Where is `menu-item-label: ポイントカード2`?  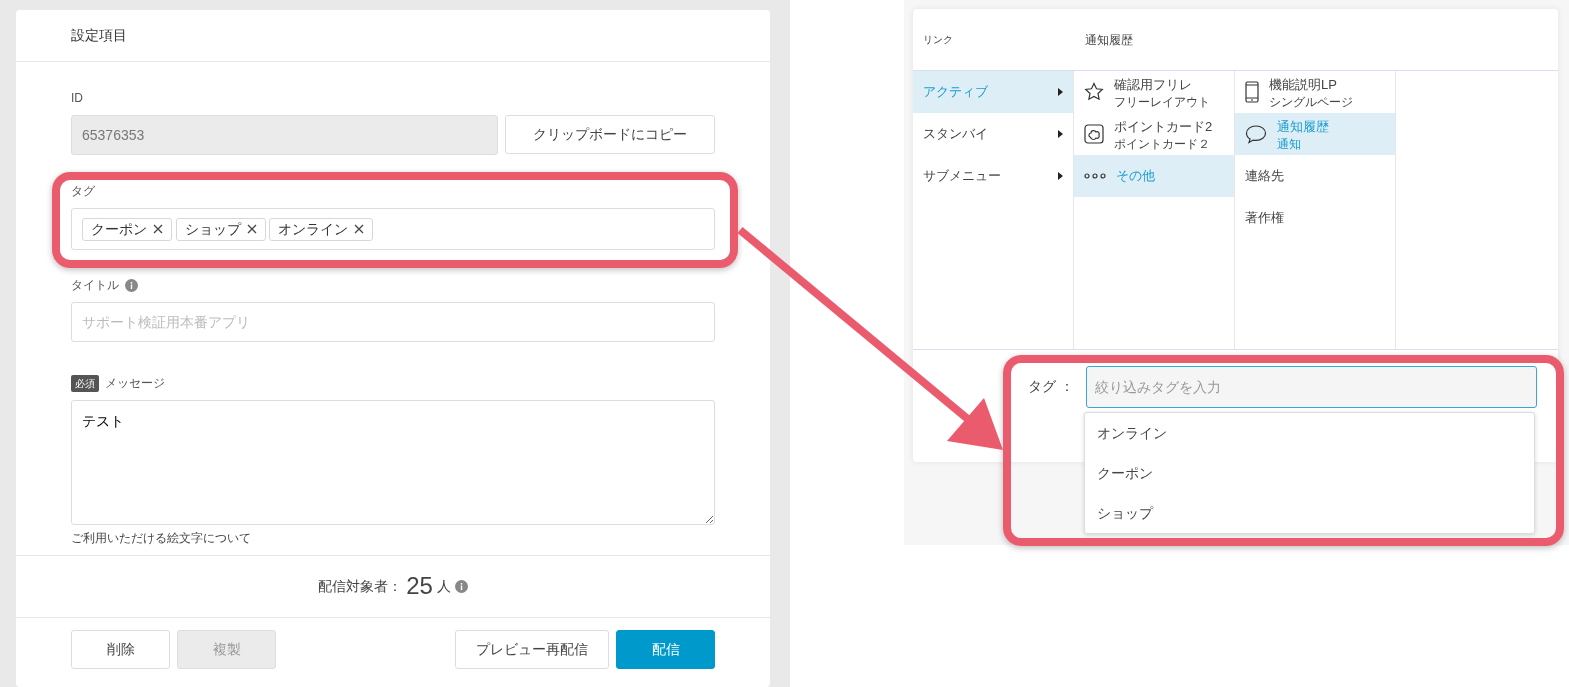 menu-item-label: ポイントカード2 is located at coordinates (1163, 127).